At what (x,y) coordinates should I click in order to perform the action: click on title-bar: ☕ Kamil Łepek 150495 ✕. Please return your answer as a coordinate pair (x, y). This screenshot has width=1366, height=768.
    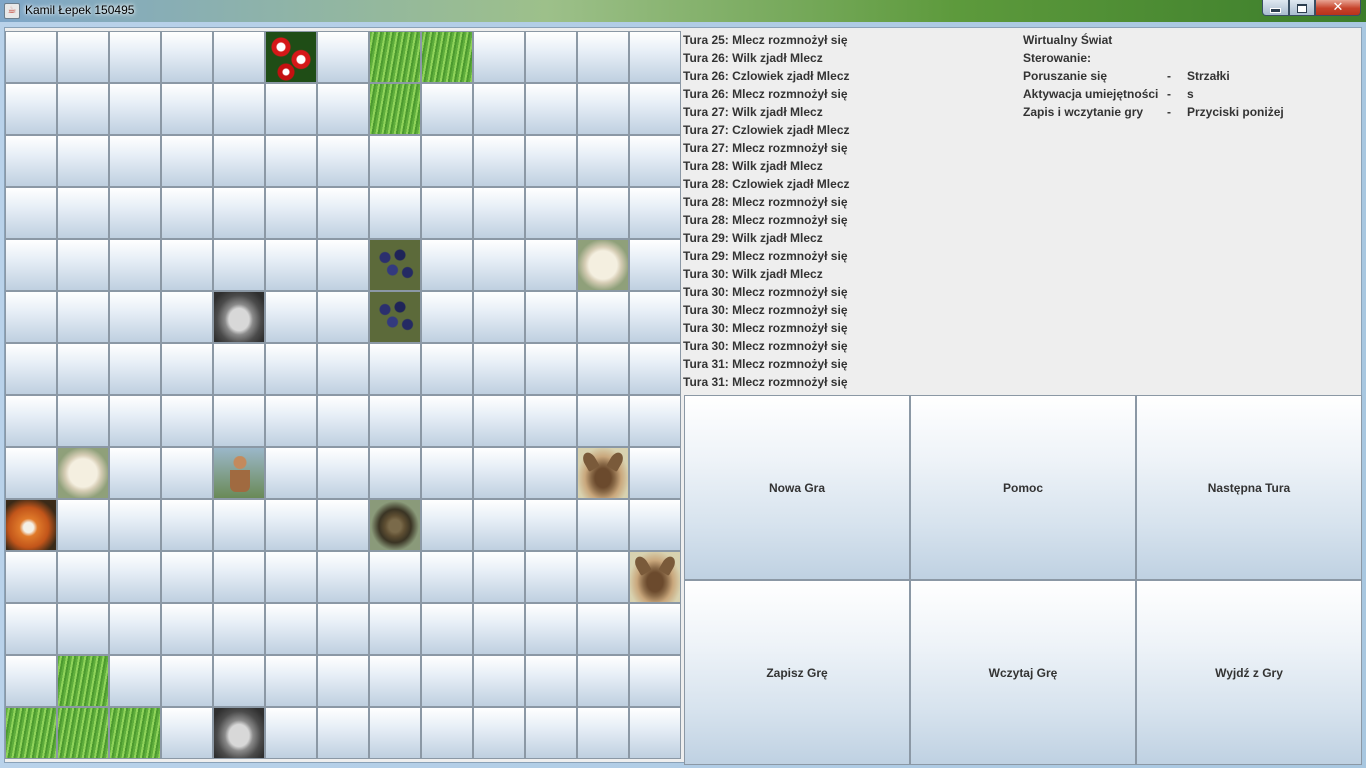
    Looking at the image, I should click on (683, 11).